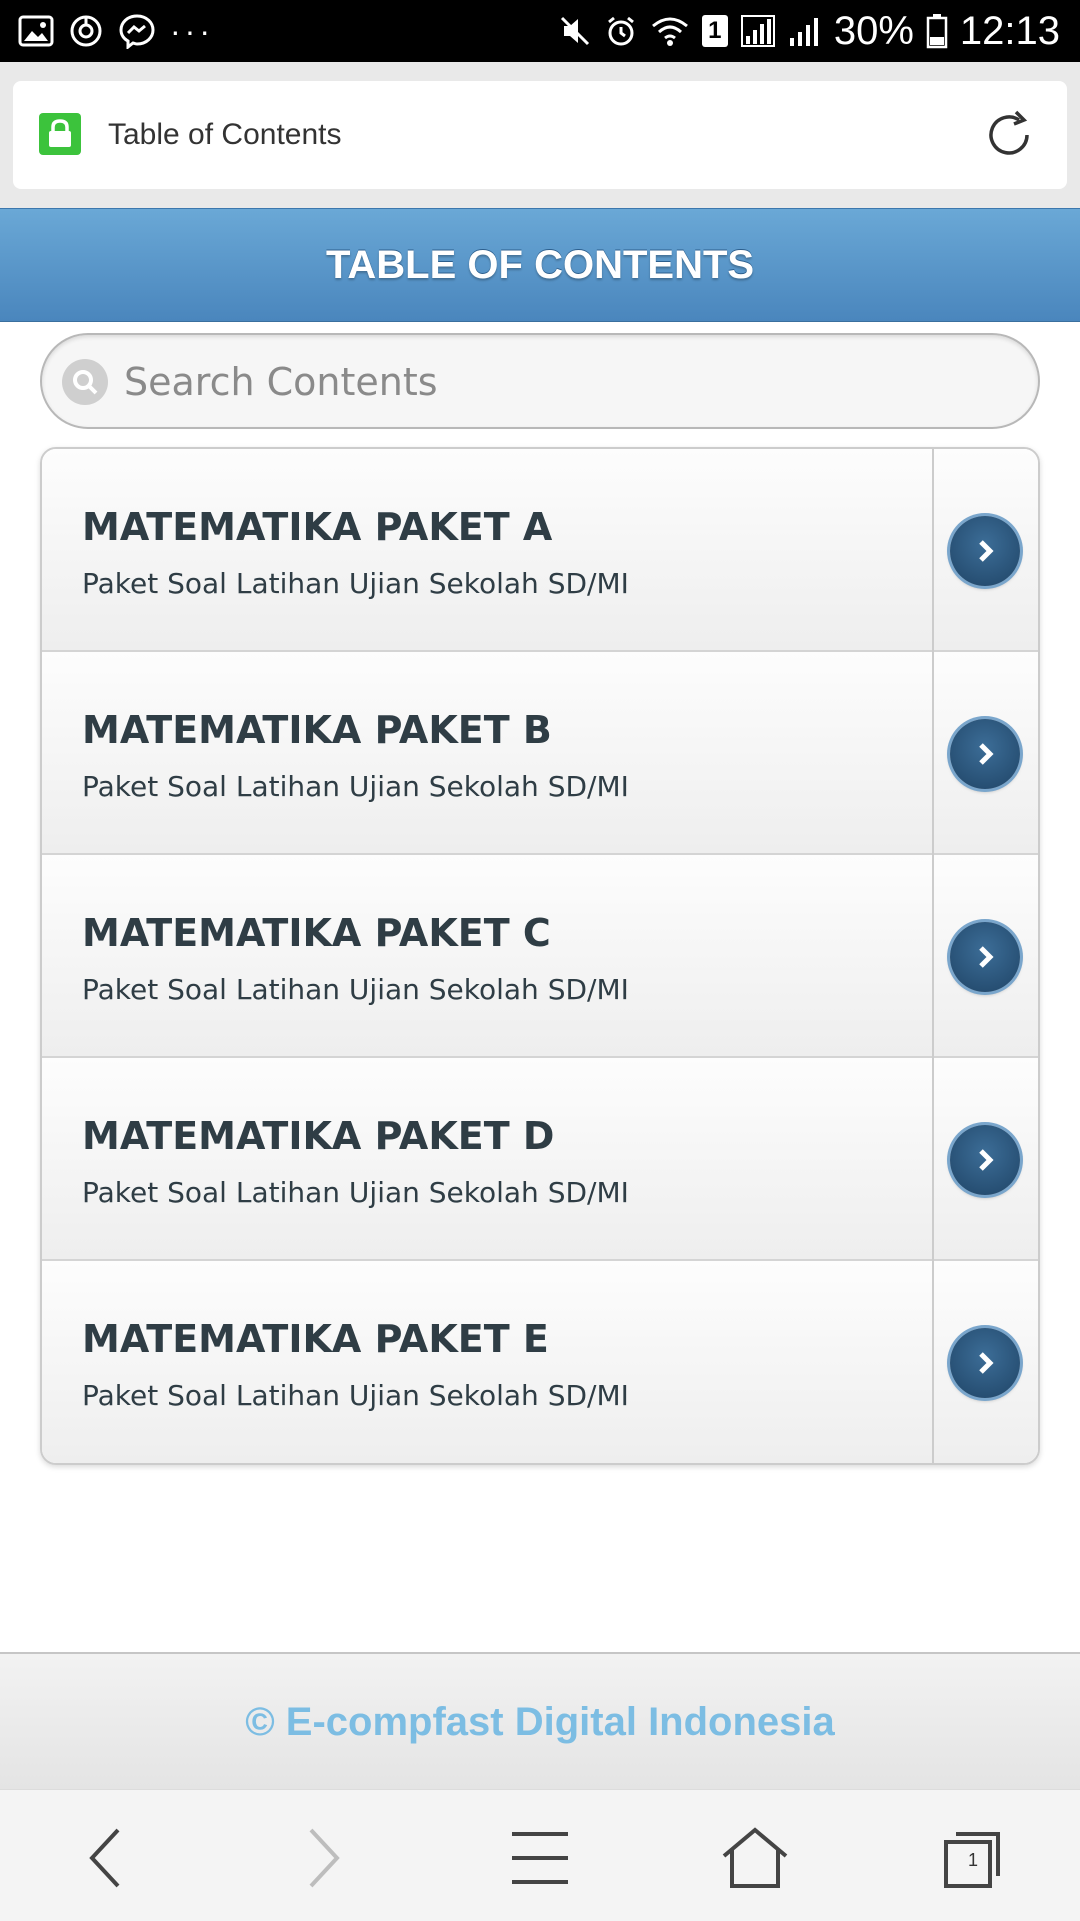  I want to click on page-title: TABLE OF CONTENTS, so click(540, 265).